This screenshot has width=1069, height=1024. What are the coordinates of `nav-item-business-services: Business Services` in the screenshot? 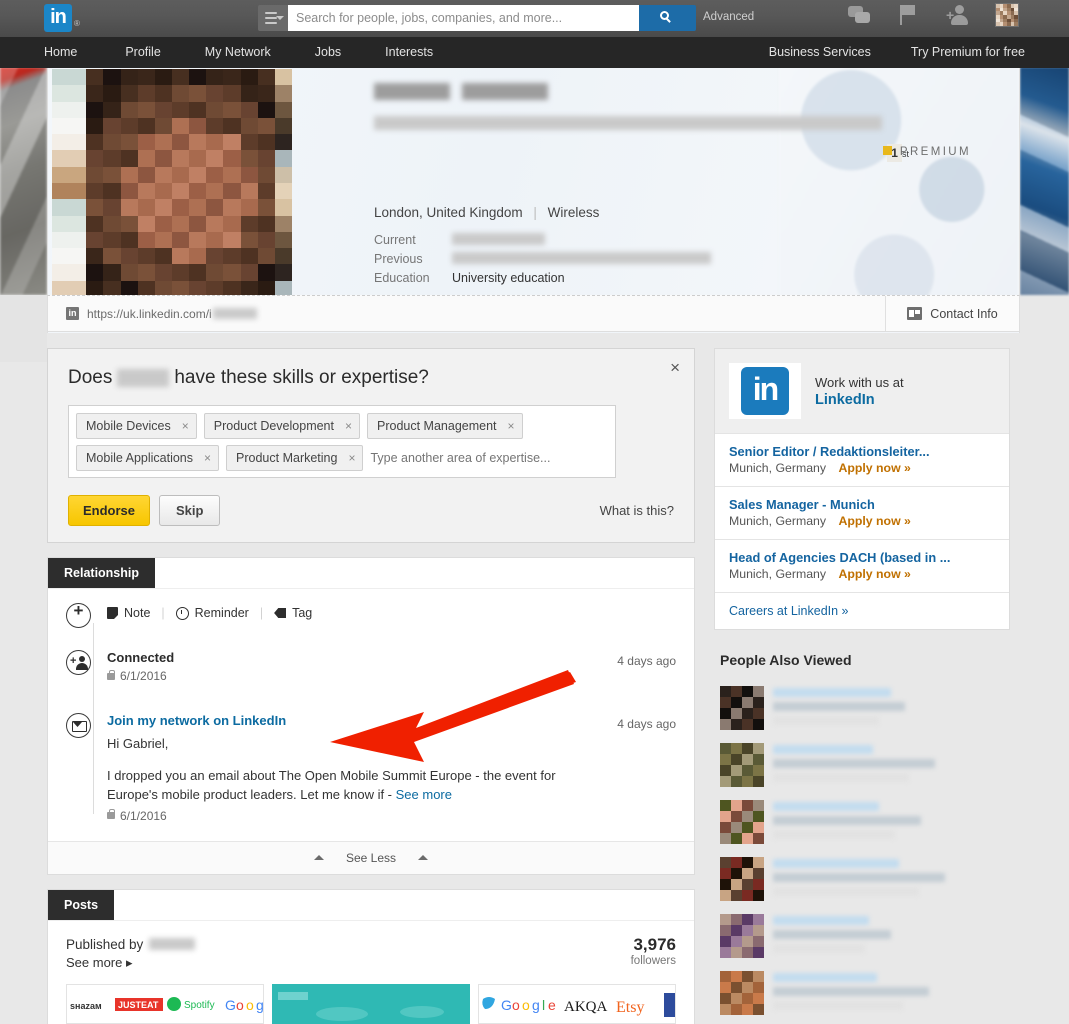 It's located at (800, 52).